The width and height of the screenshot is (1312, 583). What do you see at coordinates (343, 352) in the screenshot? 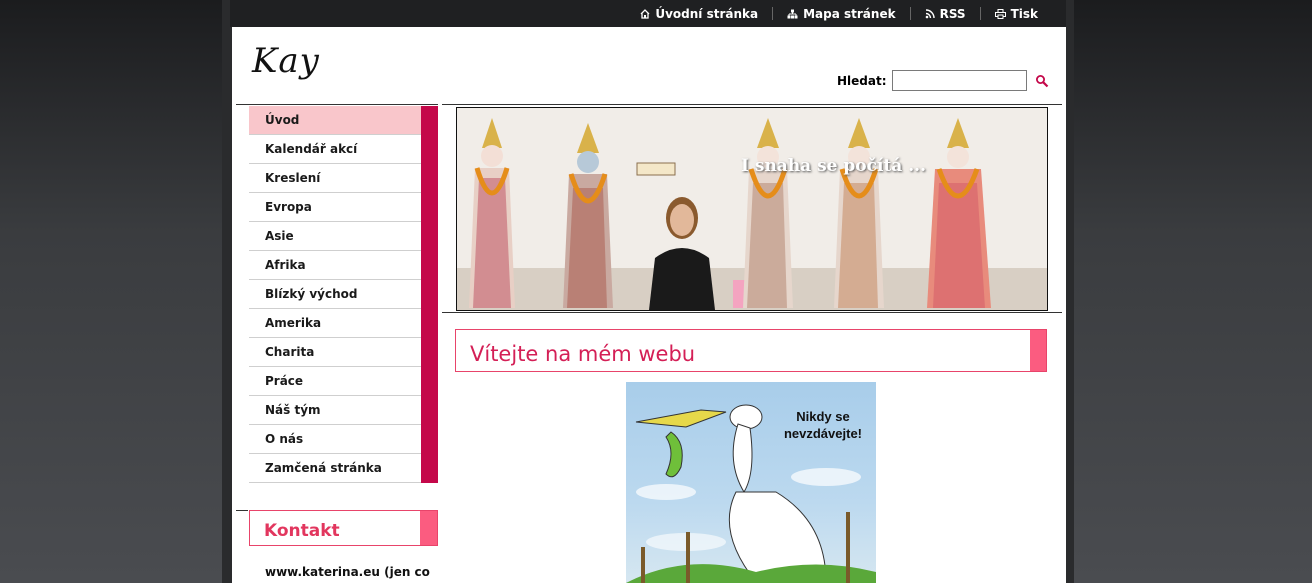
I see `menu-item-charita: Charita` at bounding box center [343, 352].